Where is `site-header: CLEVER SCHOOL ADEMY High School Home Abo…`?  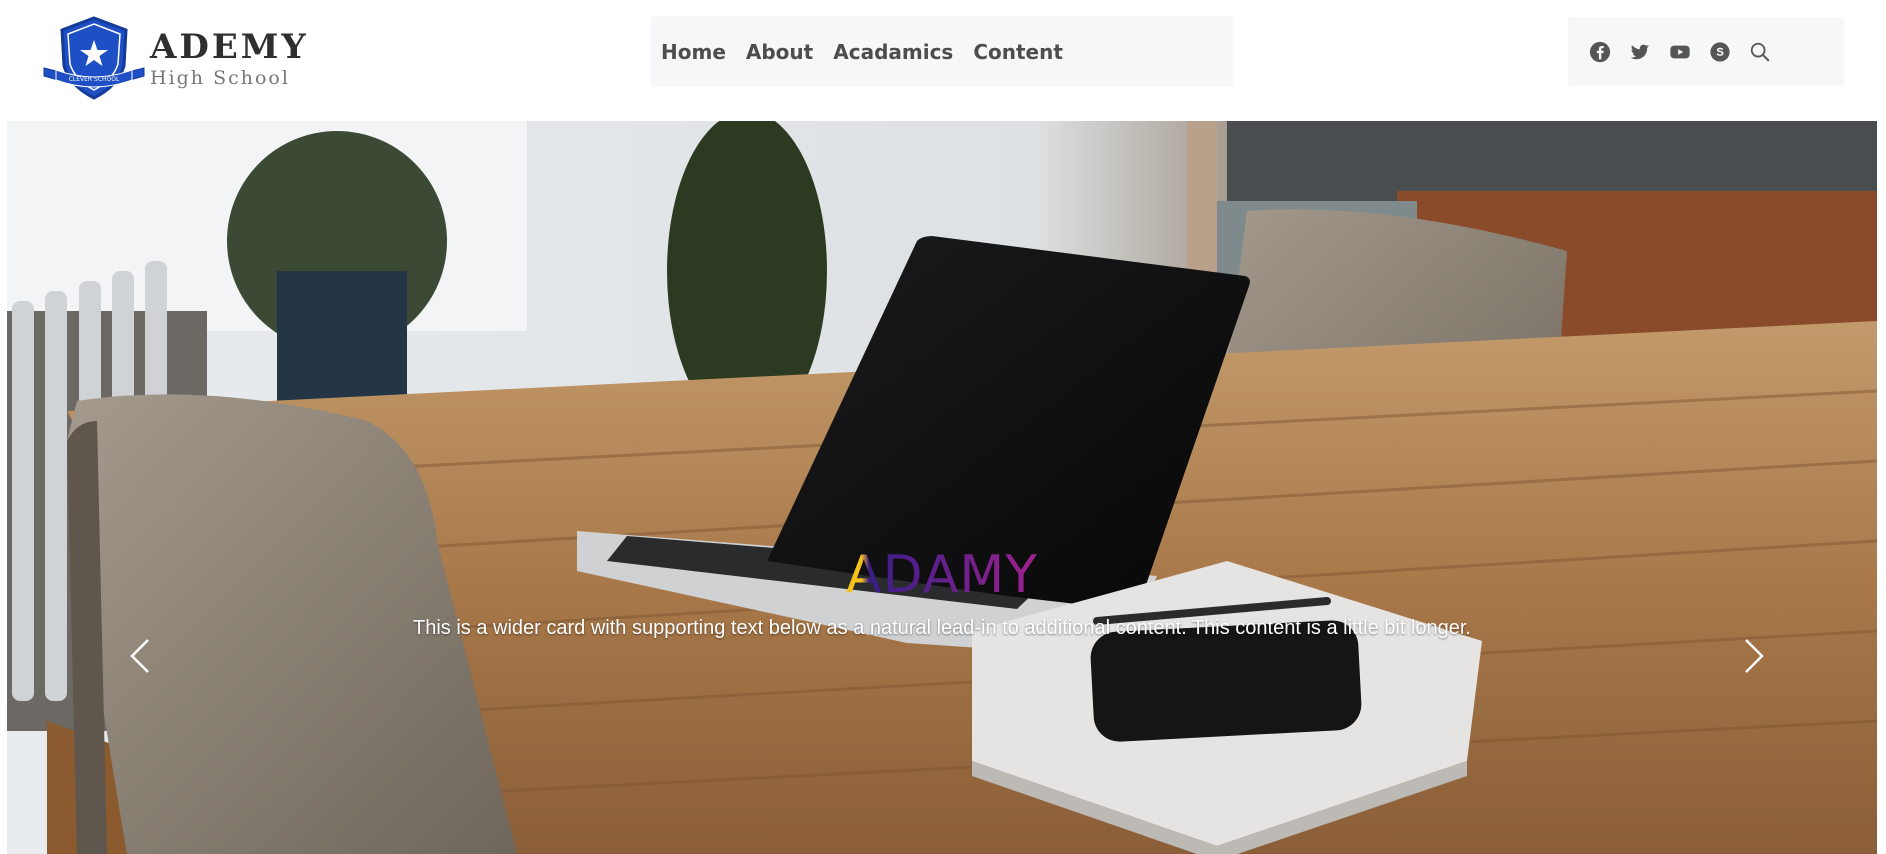 site-header: CLEVER SCHOOL ADEMY High School Home Abo… is located at coordinates (943, 60).